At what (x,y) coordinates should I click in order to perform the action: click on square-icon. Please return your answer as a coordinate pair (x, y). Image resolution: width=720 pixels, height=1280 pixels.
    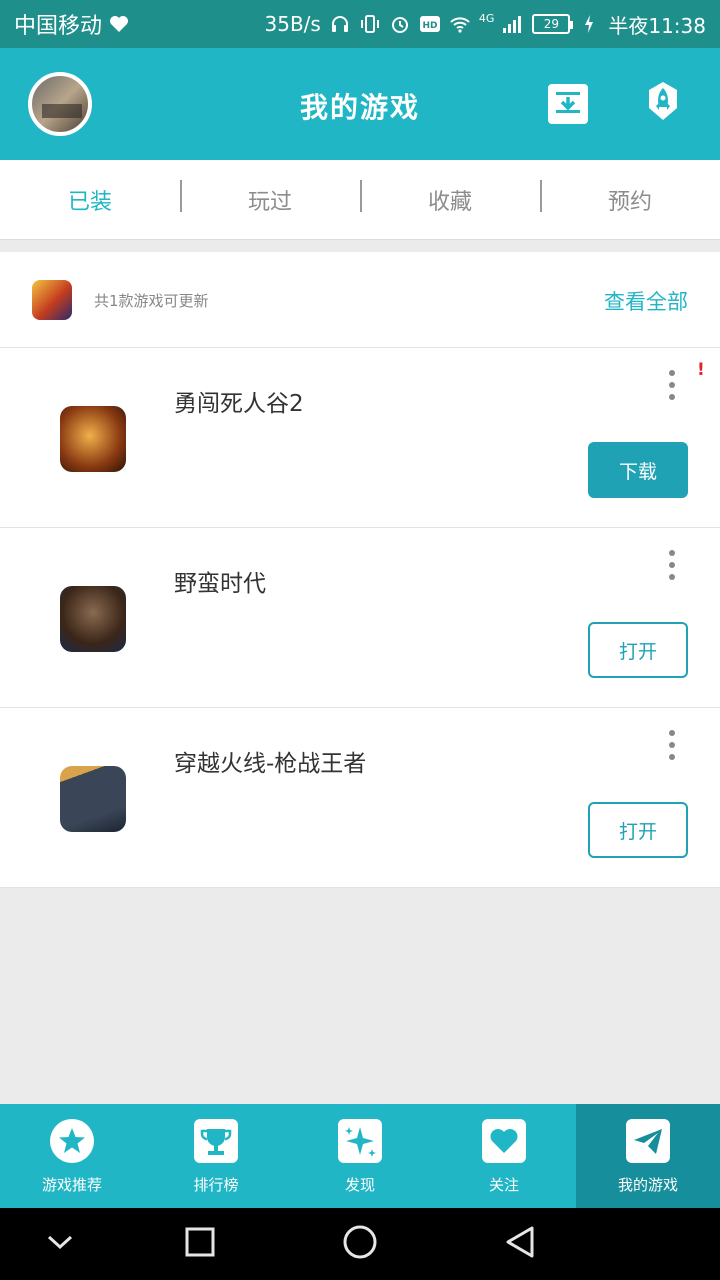
    Looking at the image, I should click on (200, 1244).